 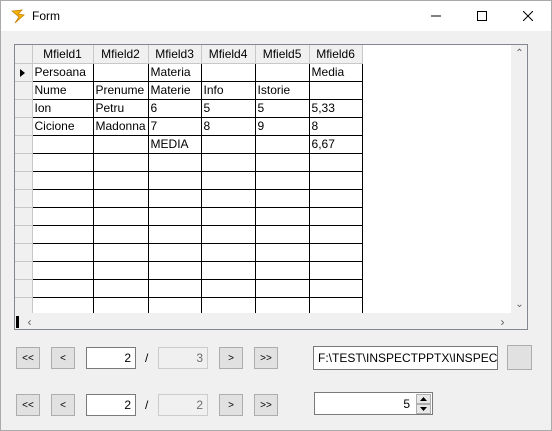 What do you see at coordinates (502, 321) in the screenshot?
I see `scroll-right-icon: ›` at bounding box center [502, 321].